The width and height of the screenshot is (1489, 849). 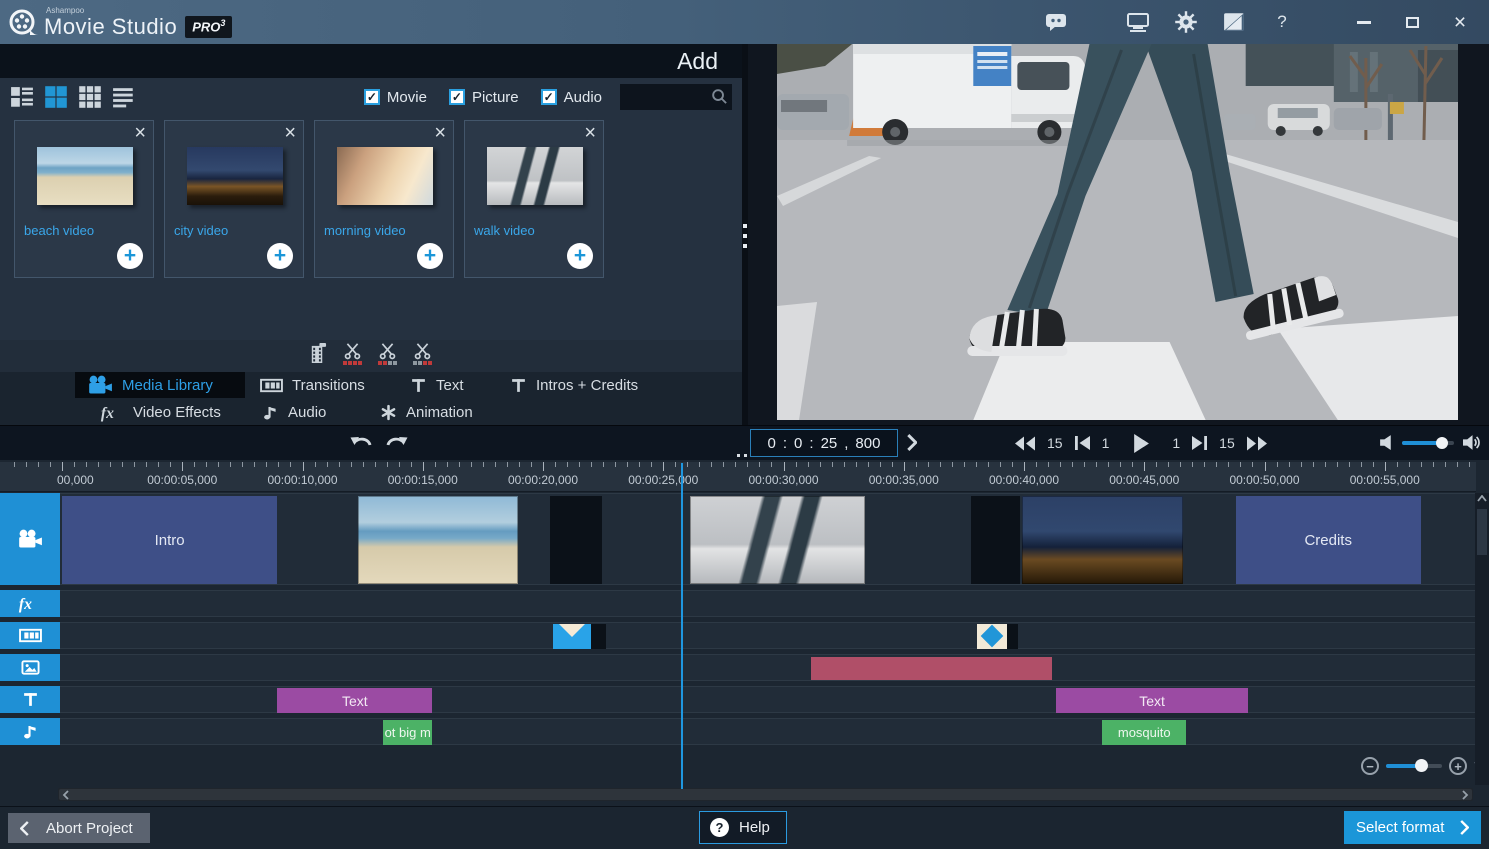 What do you see at coordinates (1141, 443) in the screenshot?
I see `play-icon` at bounding box center [1141, 443].